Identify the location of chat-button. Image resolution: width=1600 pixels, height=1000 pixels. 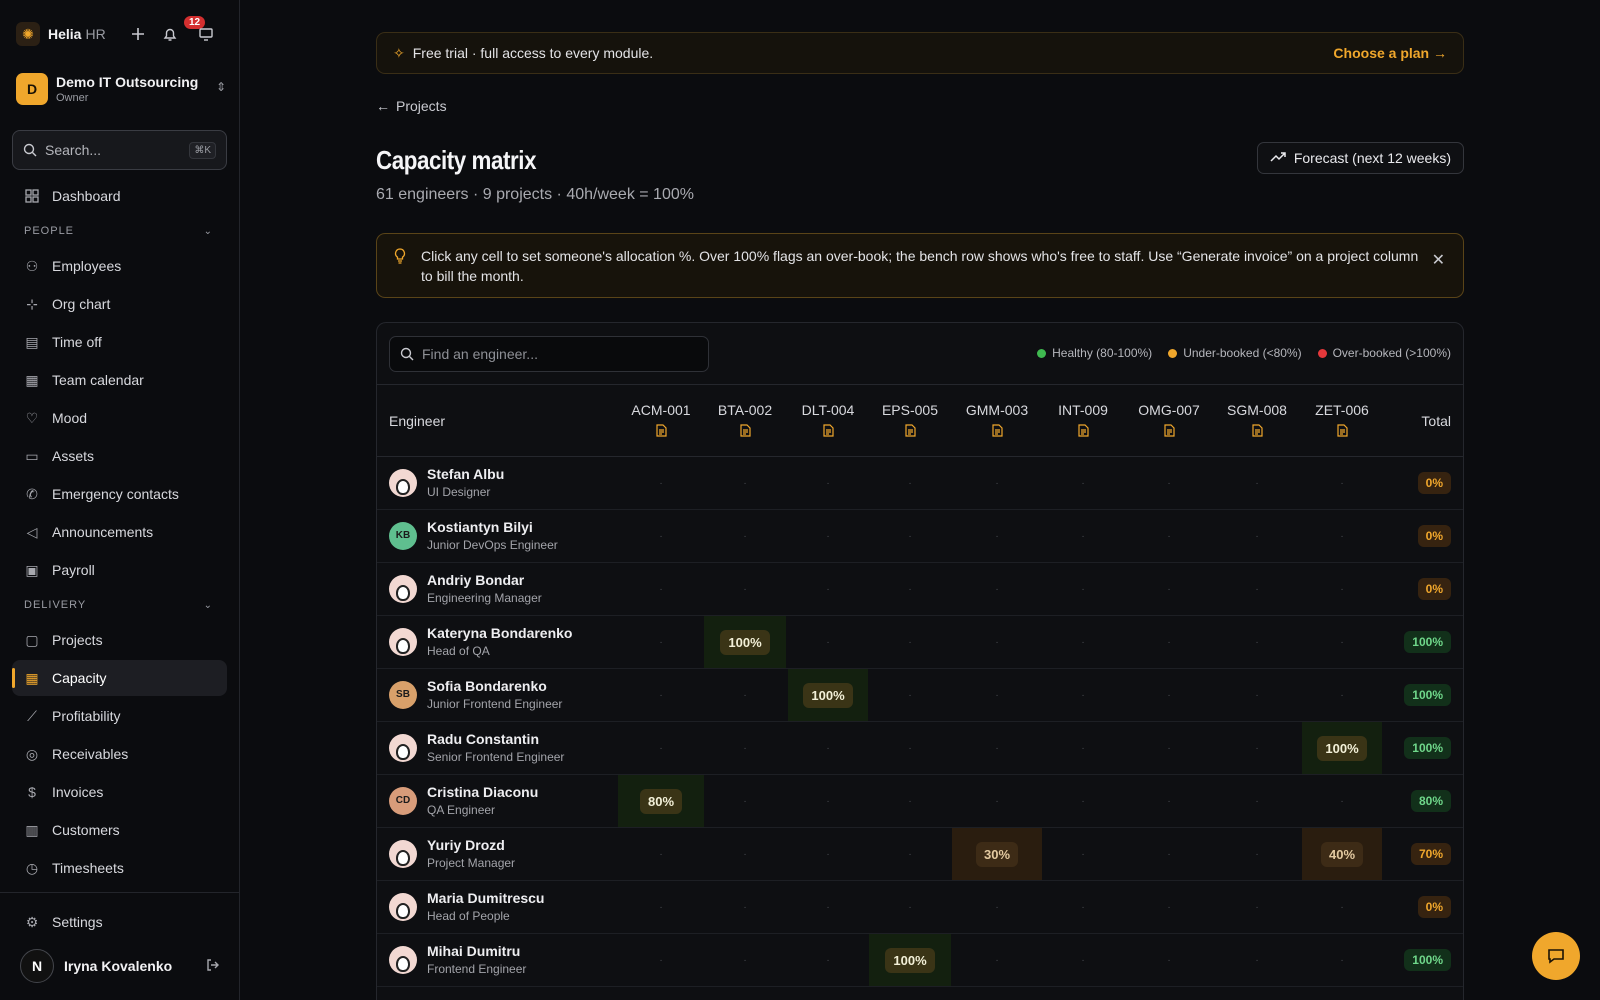
(1556, 956).